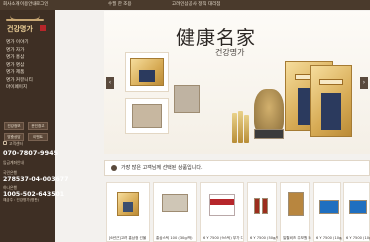  I want to click on quick-account: 입금계좌안내, so click(28, 163).